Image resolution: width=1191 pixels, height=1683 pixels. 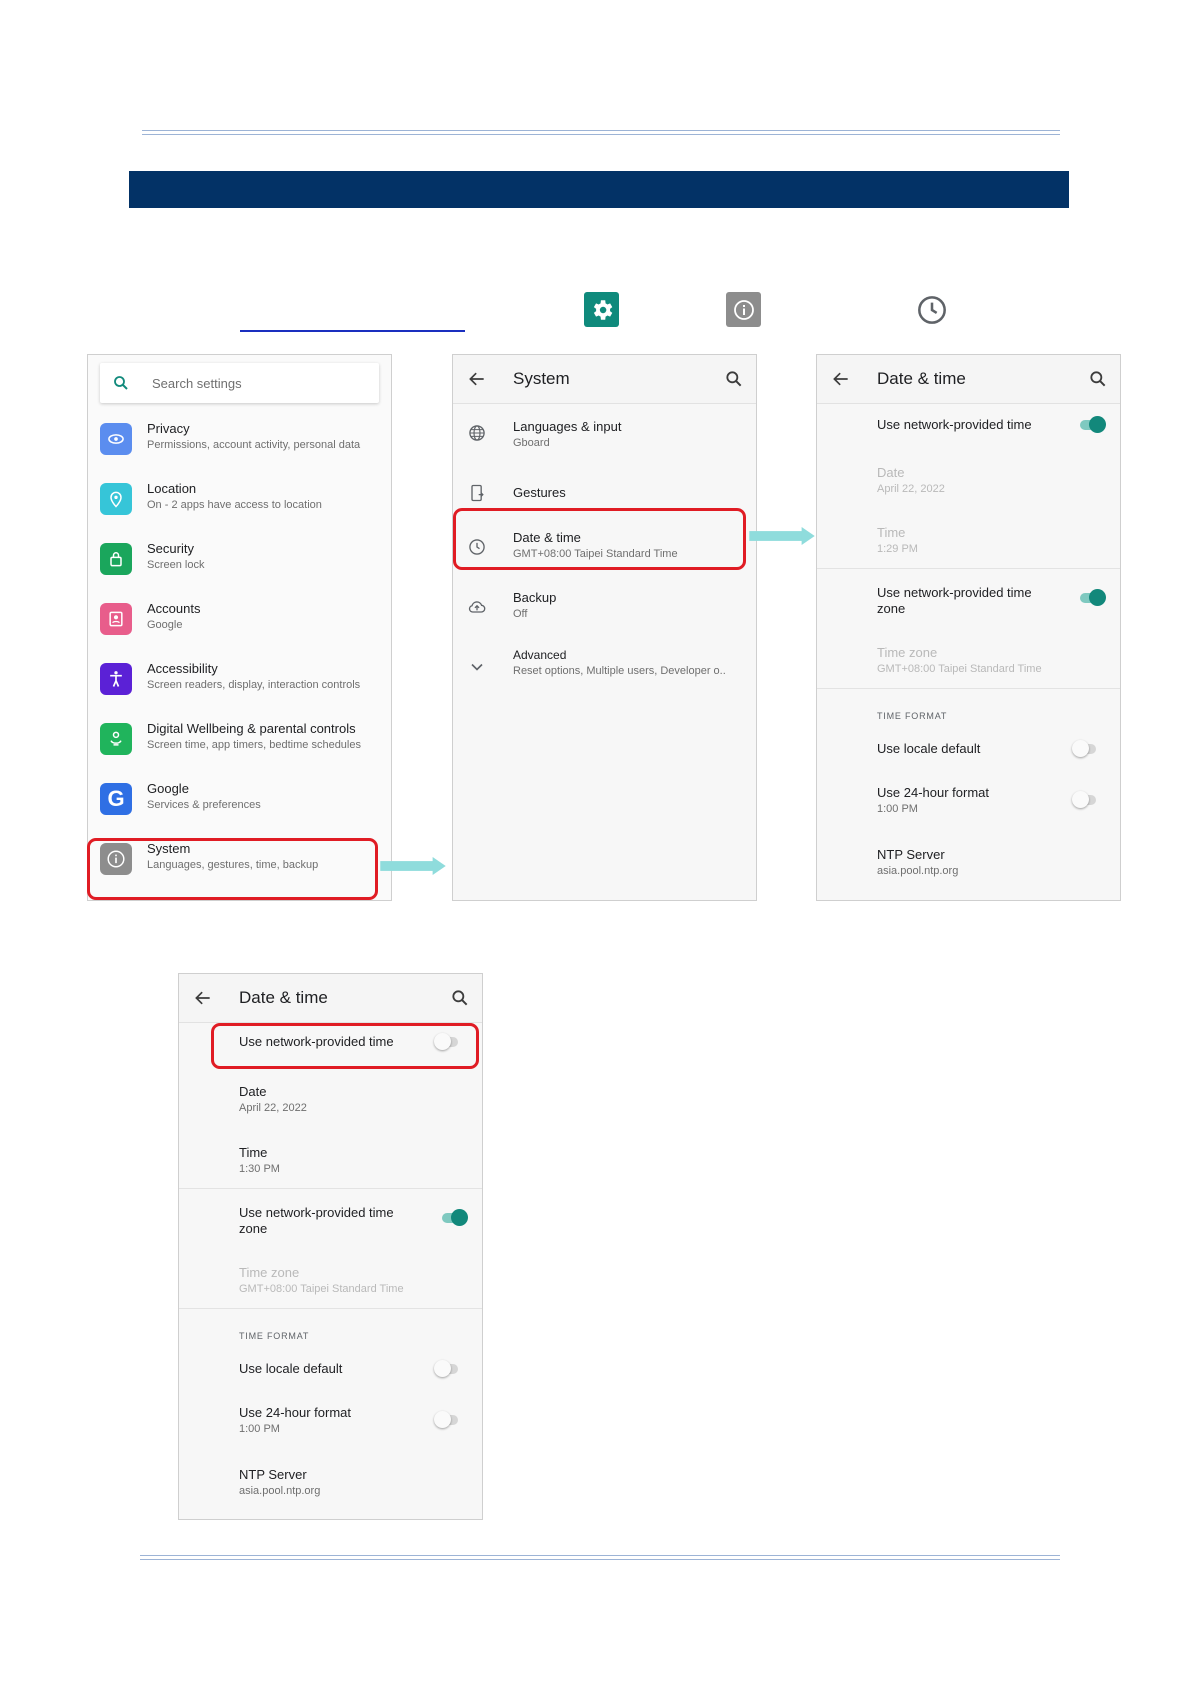 I want to click on settings-item-google: G Google Services & preferences, so click(x=239, y=800).